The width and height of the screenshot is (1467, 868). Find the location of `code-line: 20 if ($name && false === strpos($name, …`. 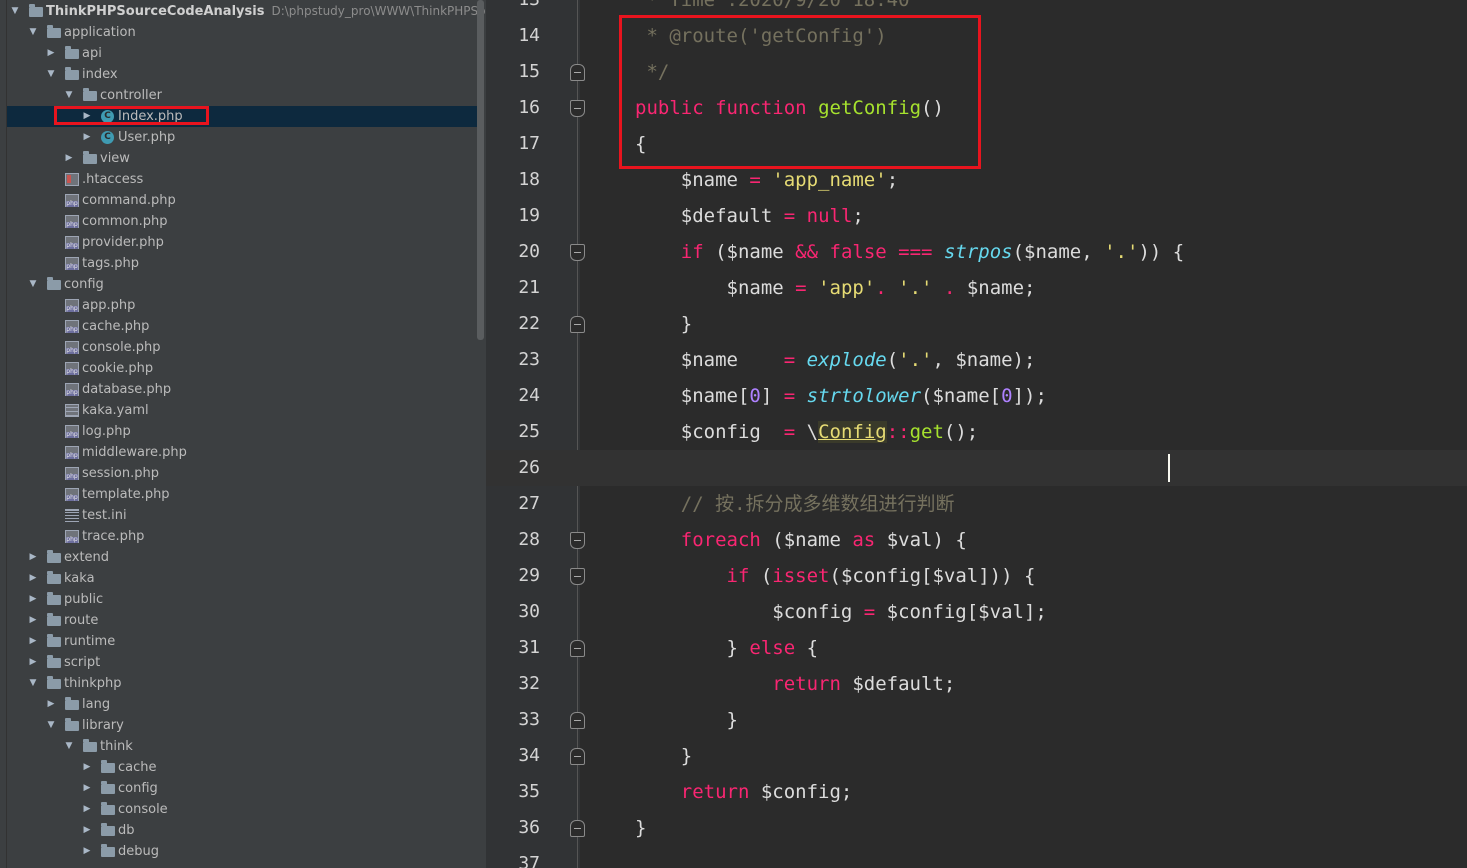

code-line: 20 if ($name && false === strpos($name, … is located at coordinates (976, 252).